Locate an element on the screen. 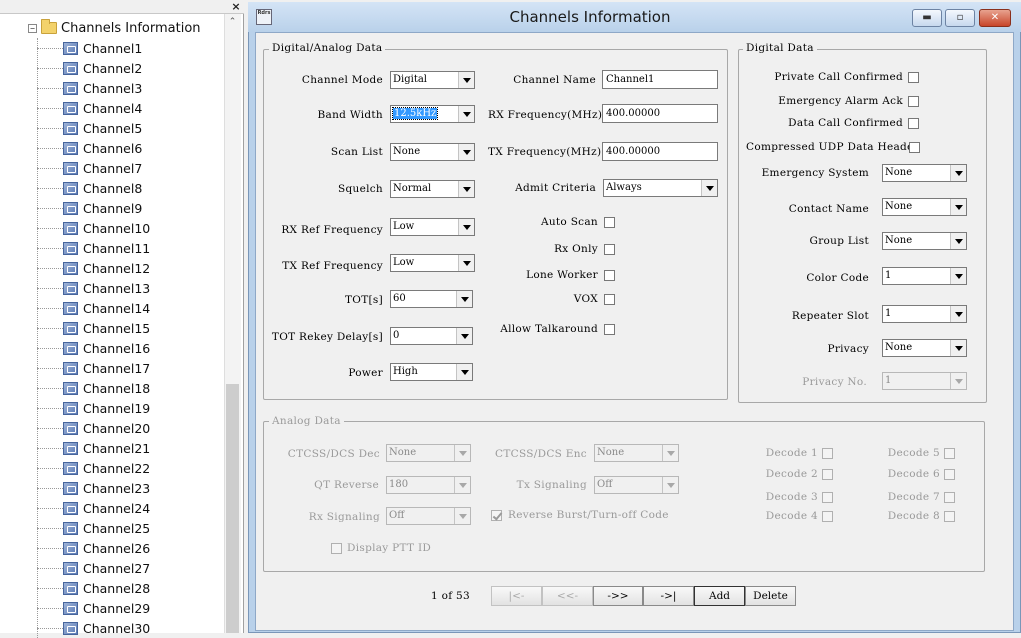 The image size is (1021, 638). allow-talkaround-checkbox is located at coordinates (609, 329).